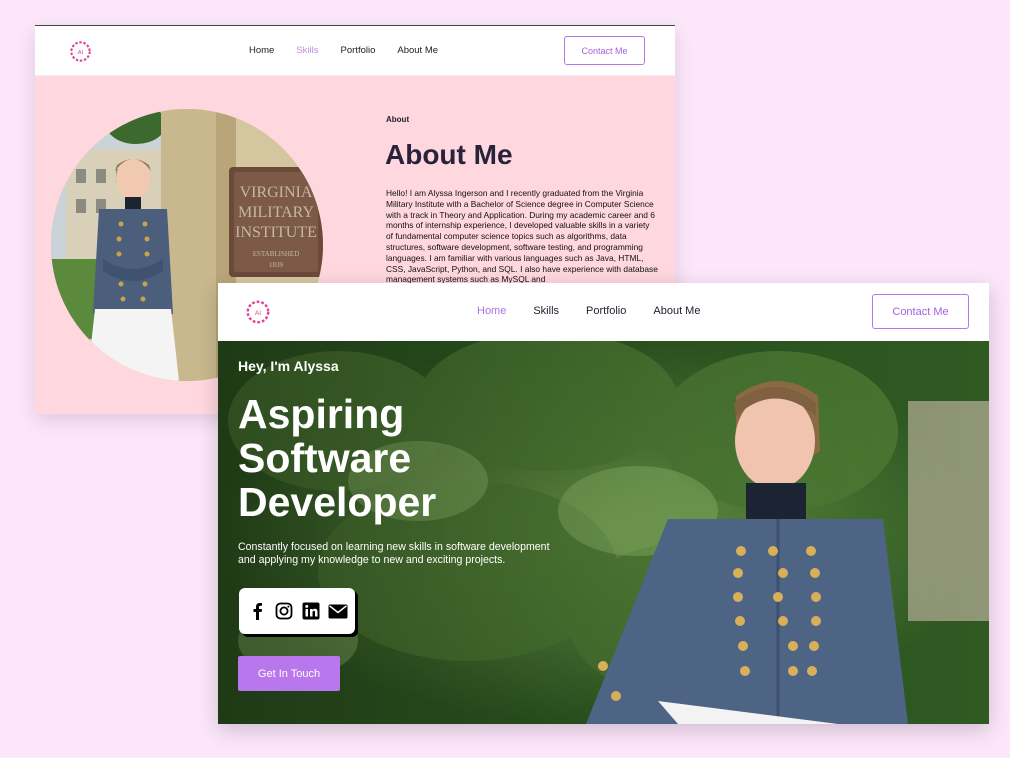 The image size is (1010, 758). I want to click on svg-text: MILITARY, so click(276, 212).